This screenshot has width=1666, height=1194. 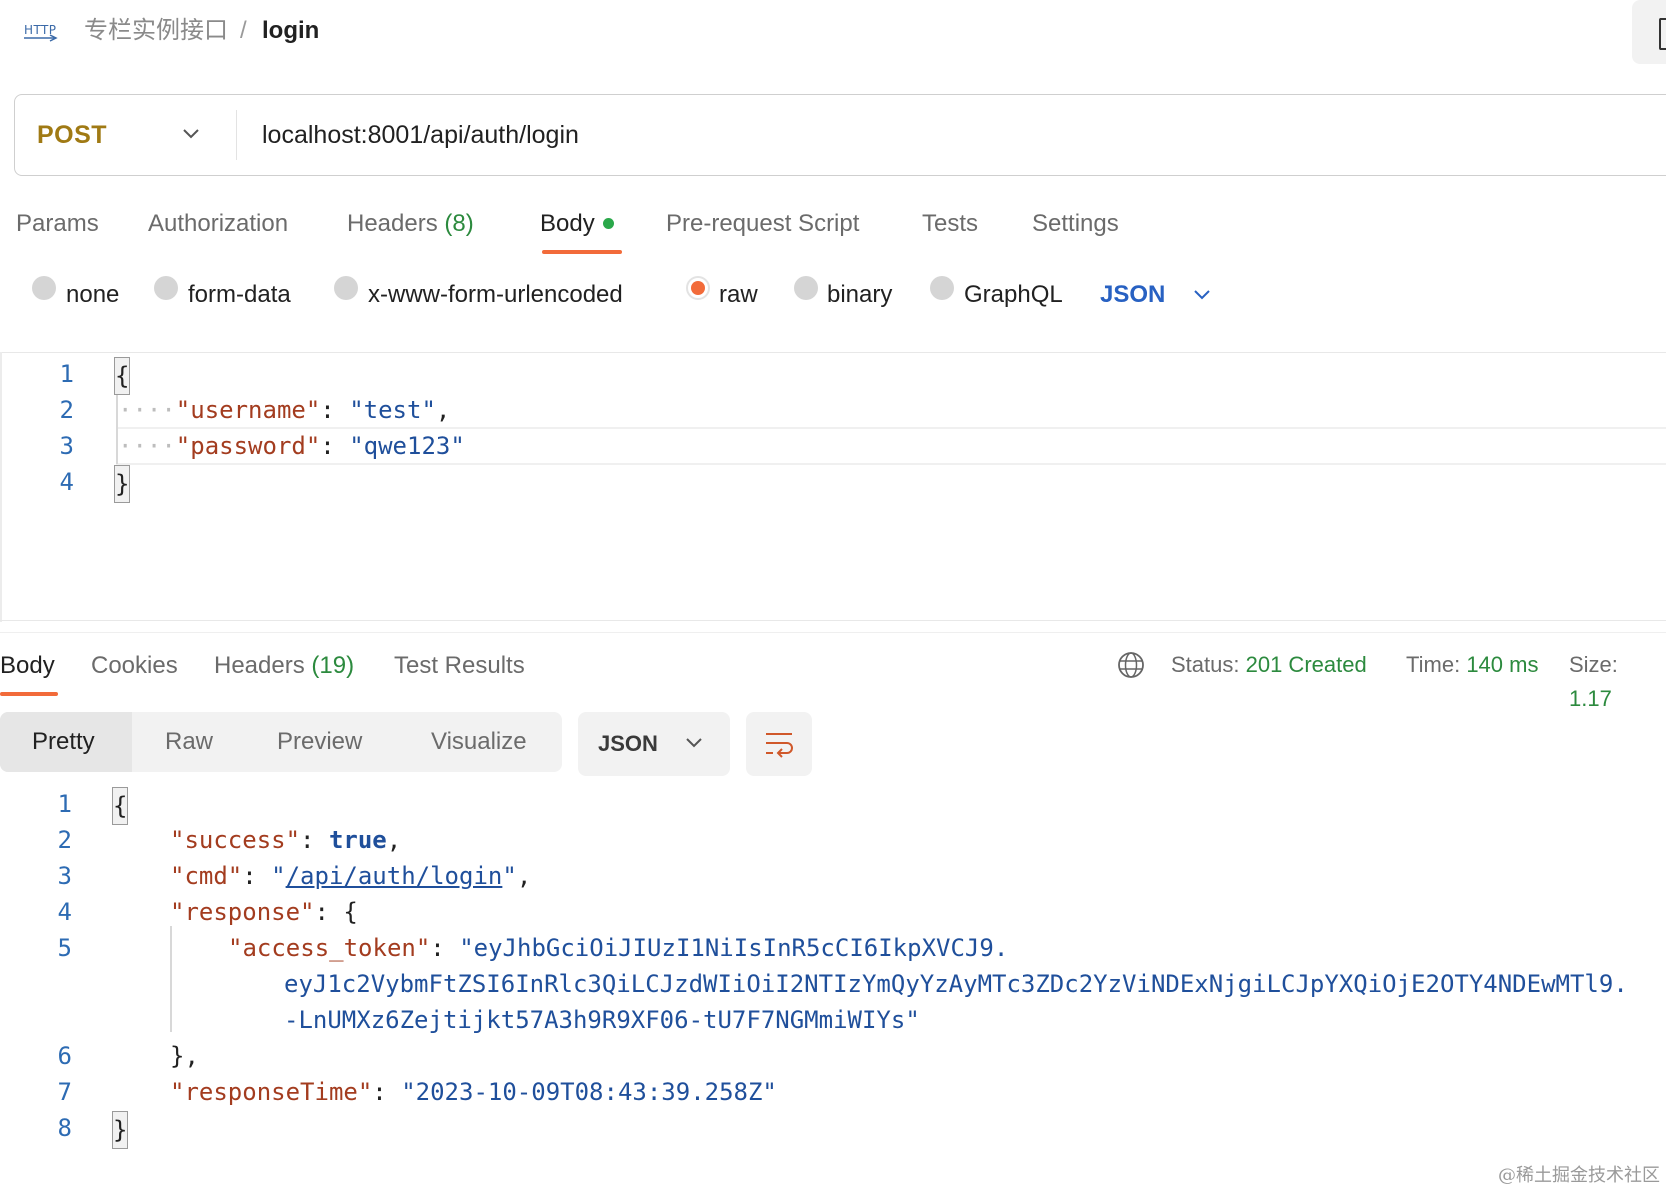 What do you see at coordinates (1306, 664) in the screenshot?
I see `status-value: 201 Created` at bounding box center [1306, 664].